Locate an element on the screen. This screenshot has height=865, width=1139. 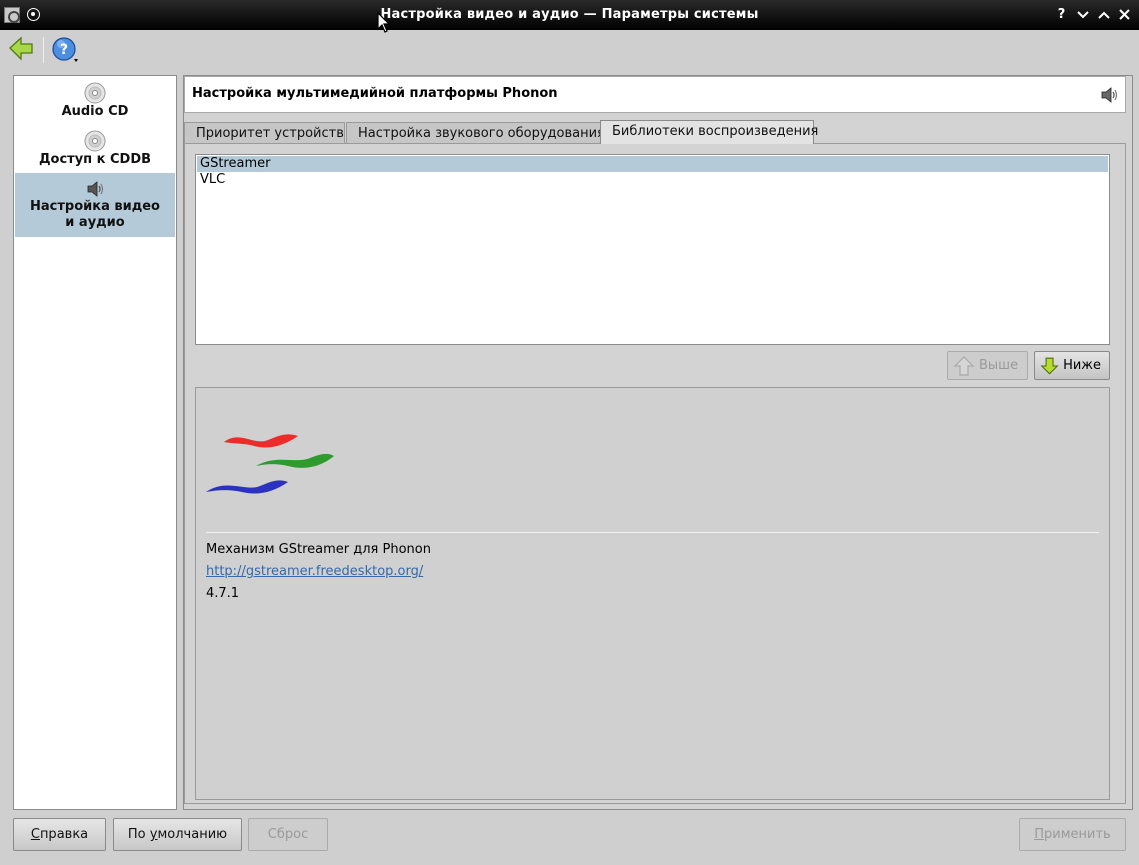
help-icon: ? is located at coordinates (65, 49).